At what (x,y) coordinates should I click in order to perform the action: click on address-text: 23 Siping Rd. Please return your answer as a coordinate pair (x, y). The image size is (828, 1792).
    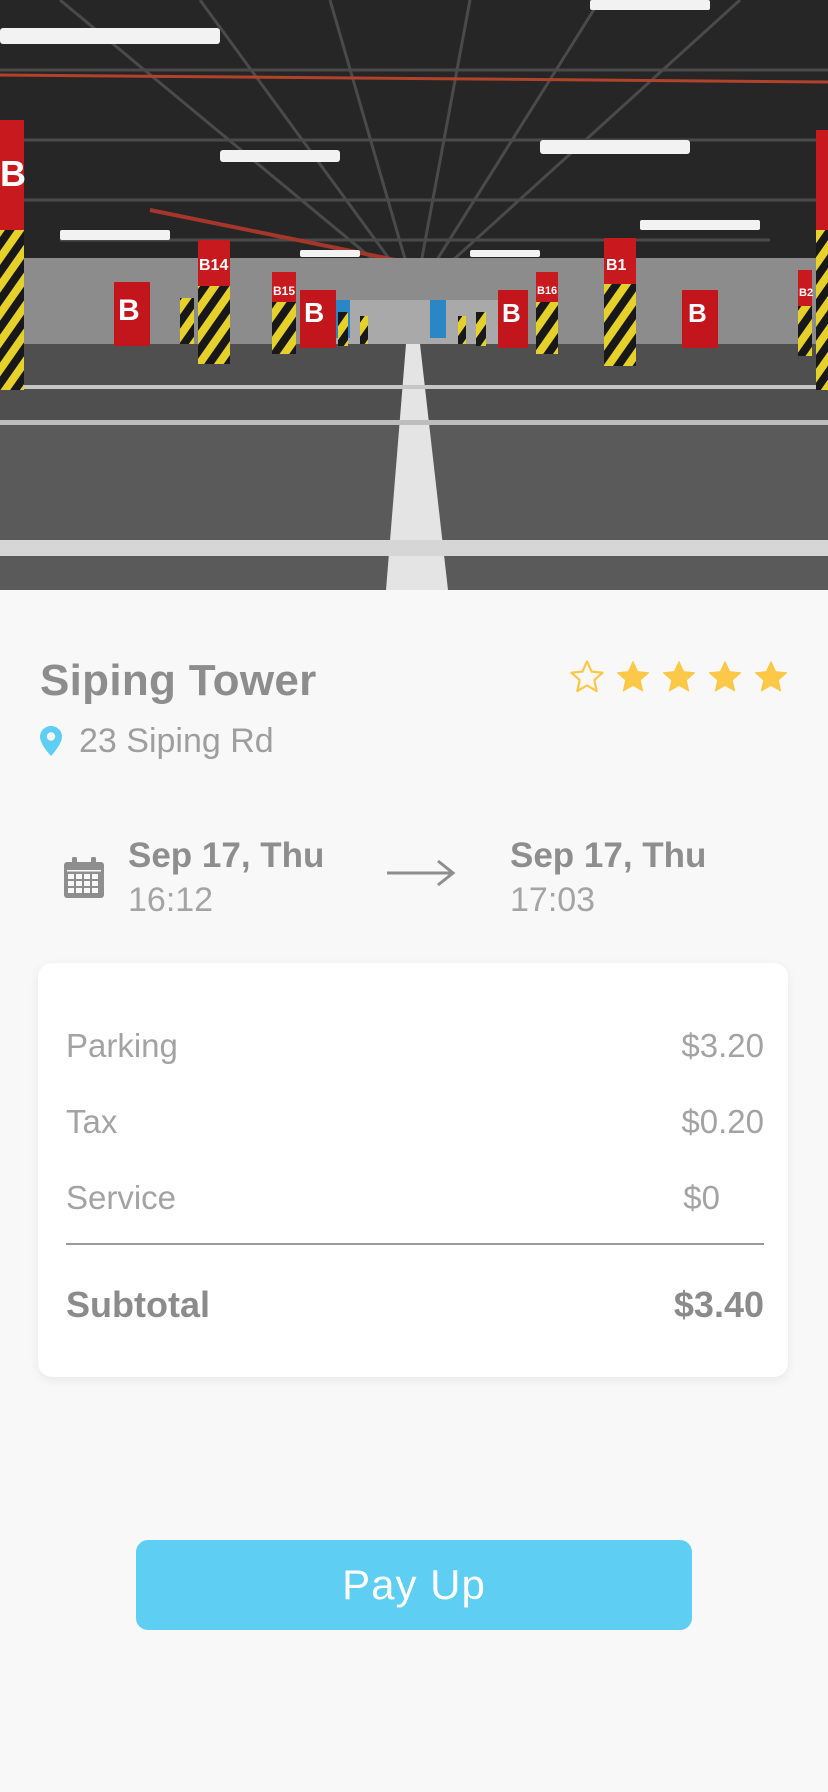
    Looking at the image, I should click on (176, 740).